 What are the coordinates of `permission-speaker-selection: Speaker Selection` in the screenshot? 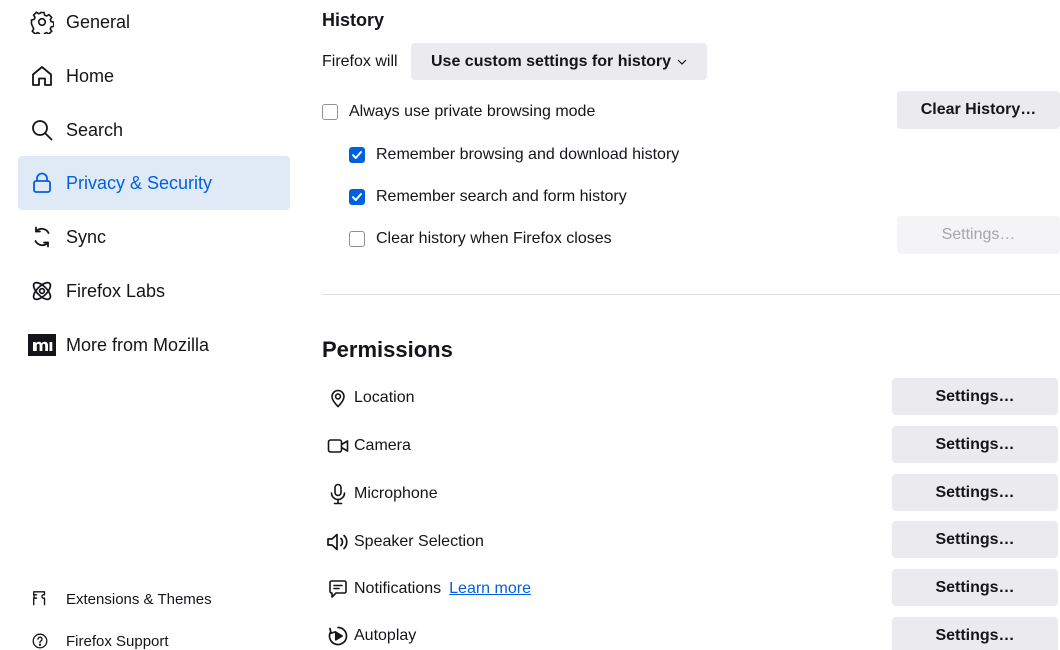 It's located at (405, 542).